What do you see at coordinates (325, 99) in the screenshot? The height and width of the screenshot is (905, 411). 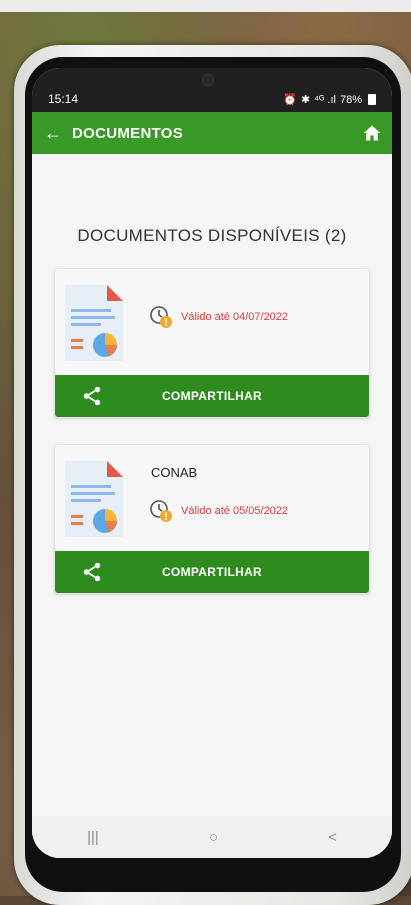 I see `signal-icon: ⁴ᴳ .ıl` at bounding box center [325, 99].